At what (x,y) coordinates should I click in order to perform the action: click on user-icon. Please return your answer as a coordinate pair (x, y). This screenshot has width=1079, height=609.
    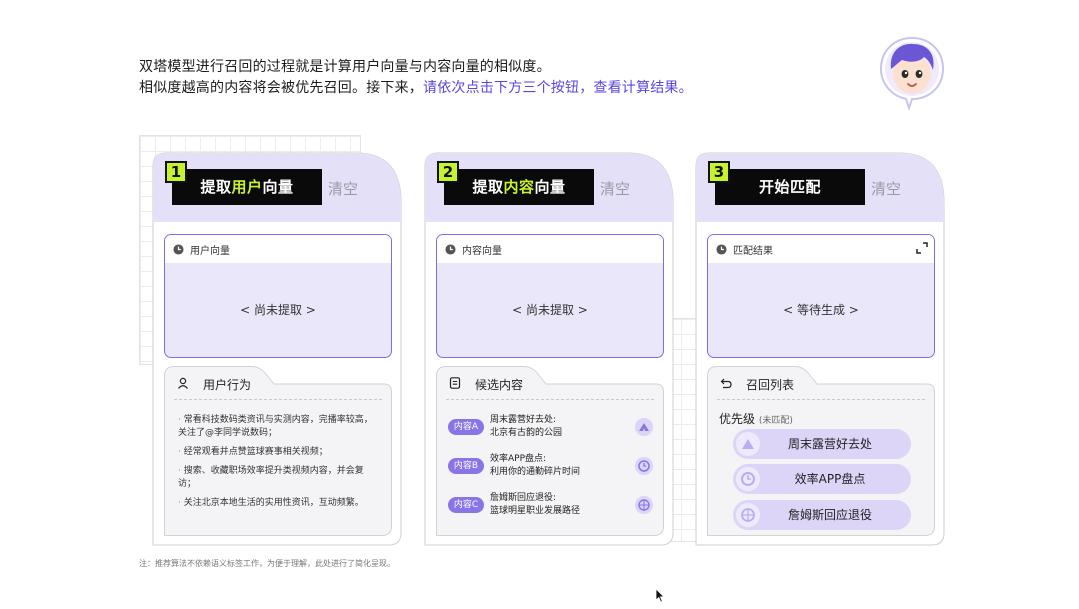
    Looking at the image, I should click on (183, 383).